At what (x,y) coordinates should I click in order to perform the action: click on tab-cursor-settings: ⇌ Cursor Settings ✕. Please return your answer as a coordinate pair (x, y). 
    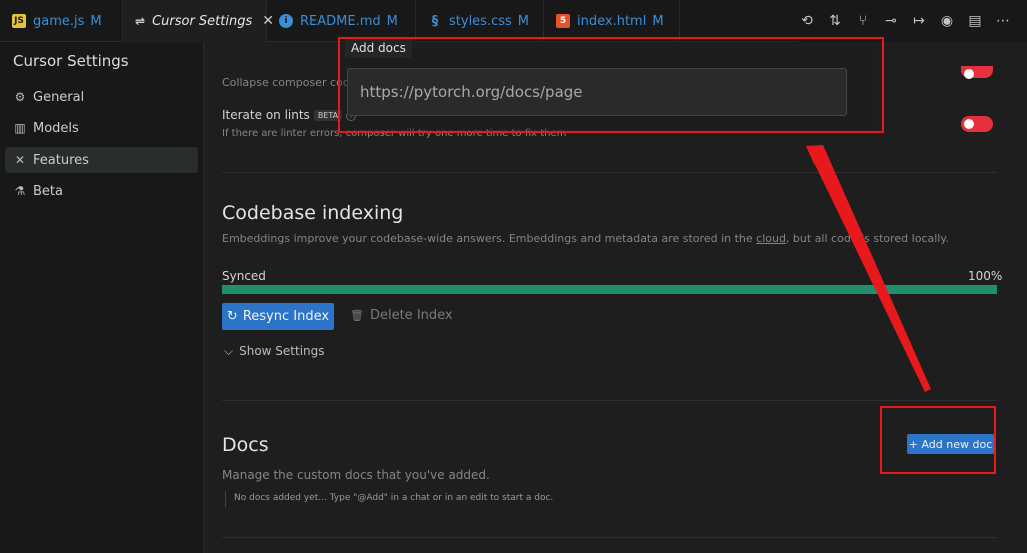
    Looking at the image, I should click on (198, 21).